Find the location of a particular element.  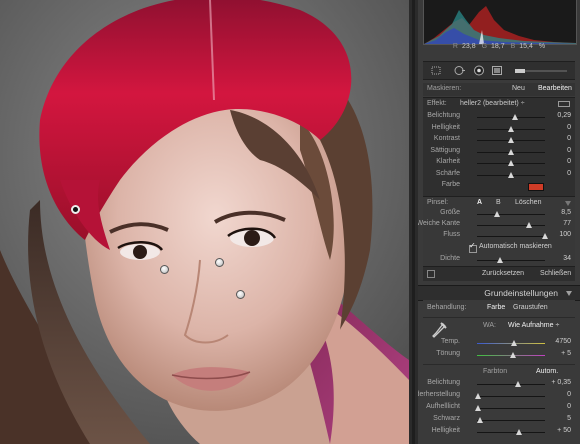

brush-b-button: B is located at coordinates (498, 202).